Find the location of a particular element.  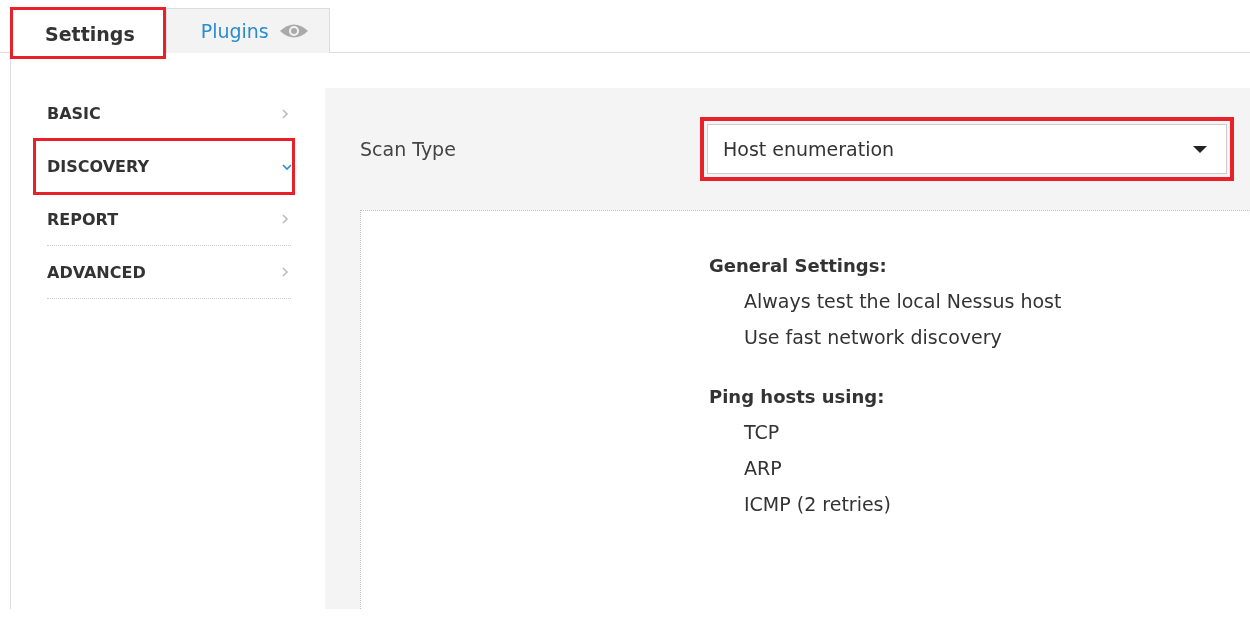

sidebar-item: DISCOVERY is located at coordinates (164, 166).